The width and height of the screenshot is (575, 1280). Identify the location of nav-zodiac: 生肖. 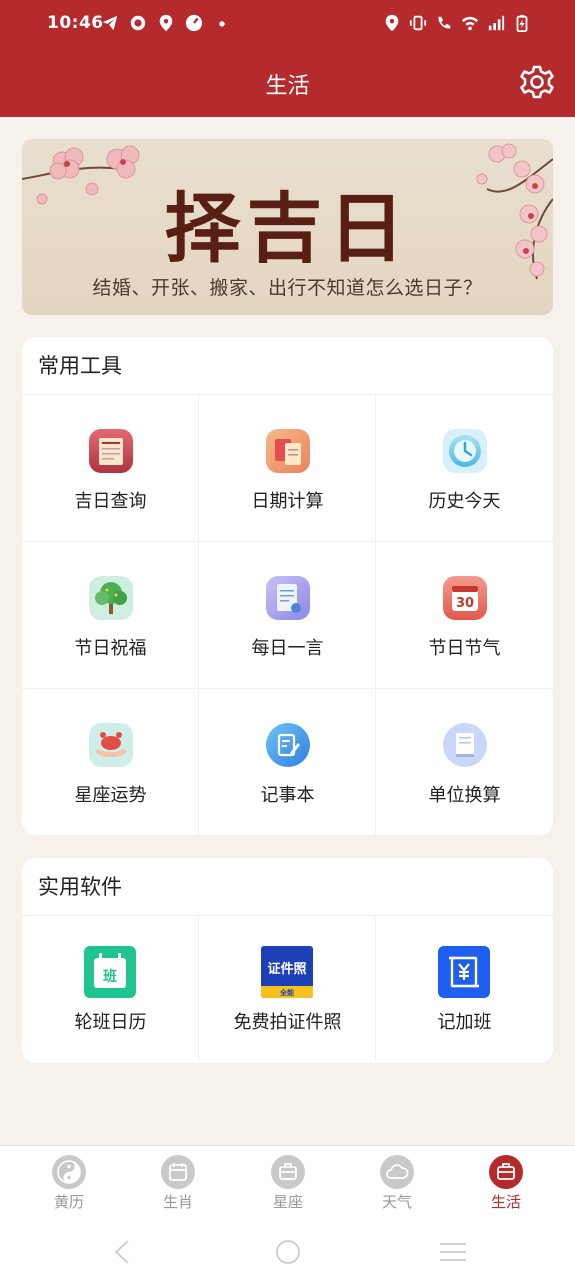
(178, 1186).